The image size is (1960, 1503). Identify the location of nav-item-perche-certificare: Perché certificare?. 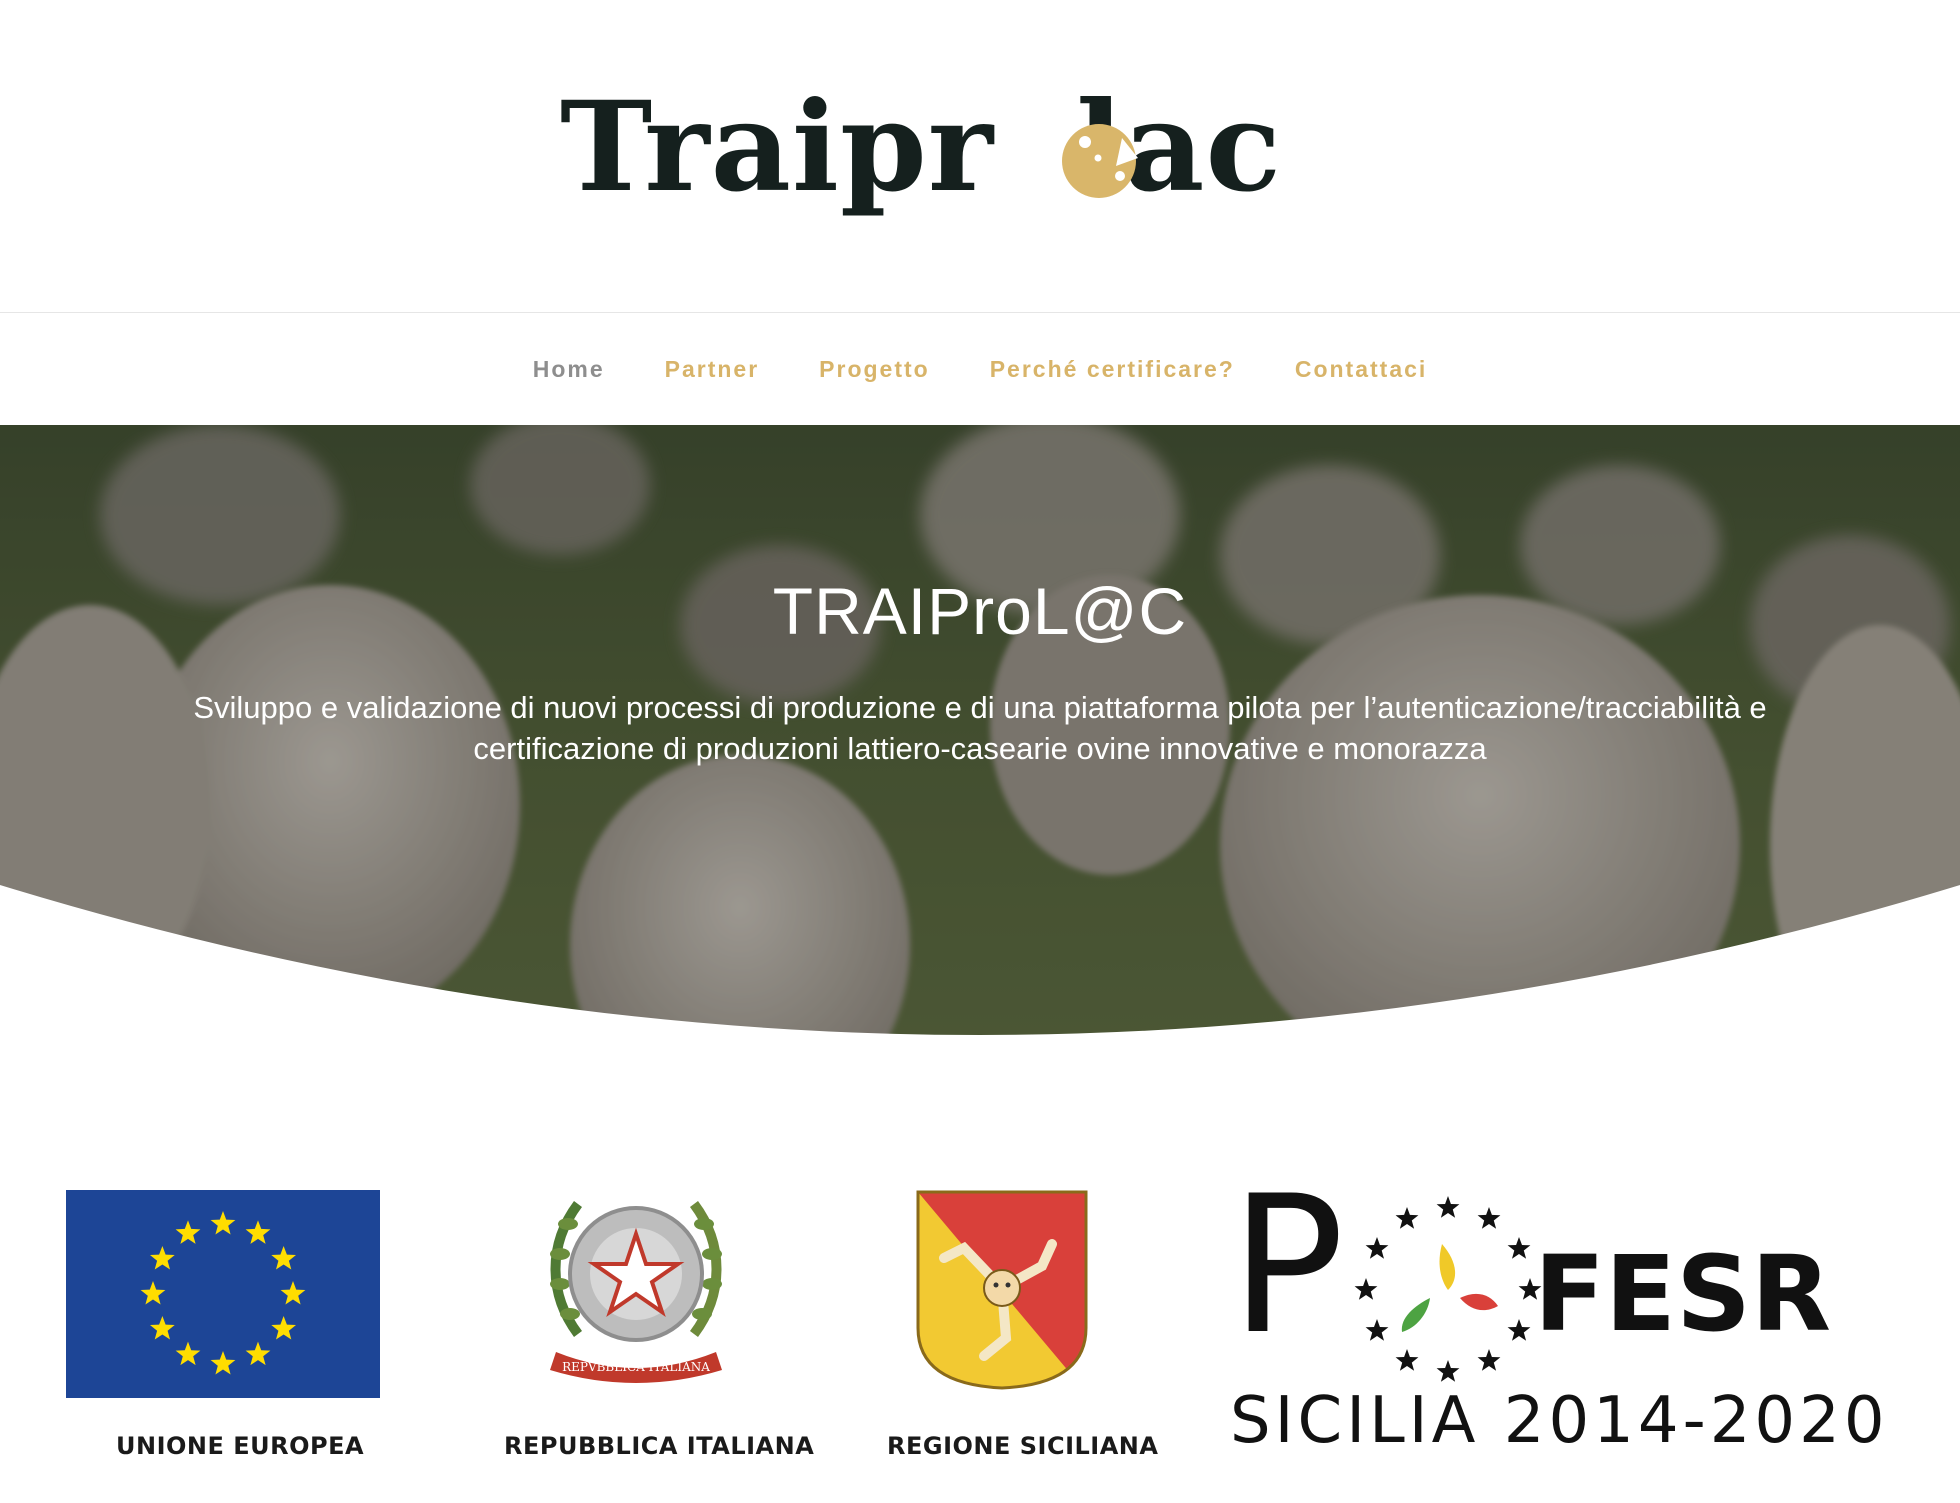
(1112, 369).